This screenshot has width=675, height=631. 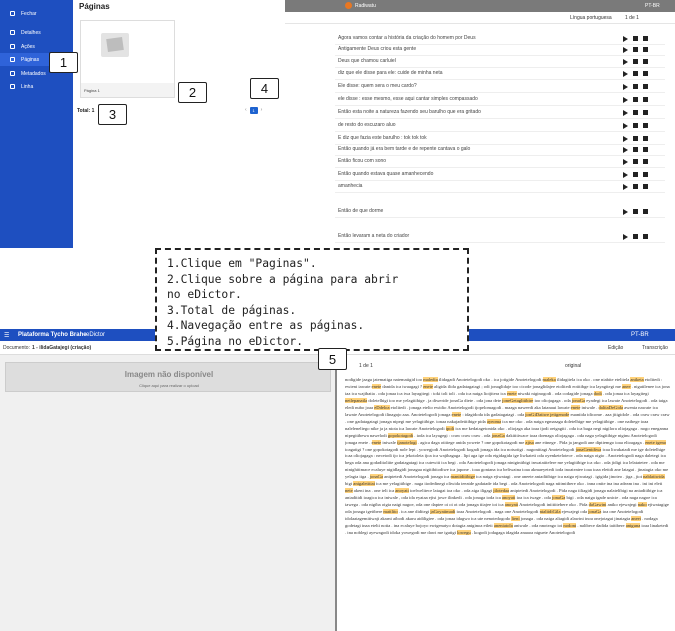 I want to click on highlighted-word: nako, so click(x=642, y=505).